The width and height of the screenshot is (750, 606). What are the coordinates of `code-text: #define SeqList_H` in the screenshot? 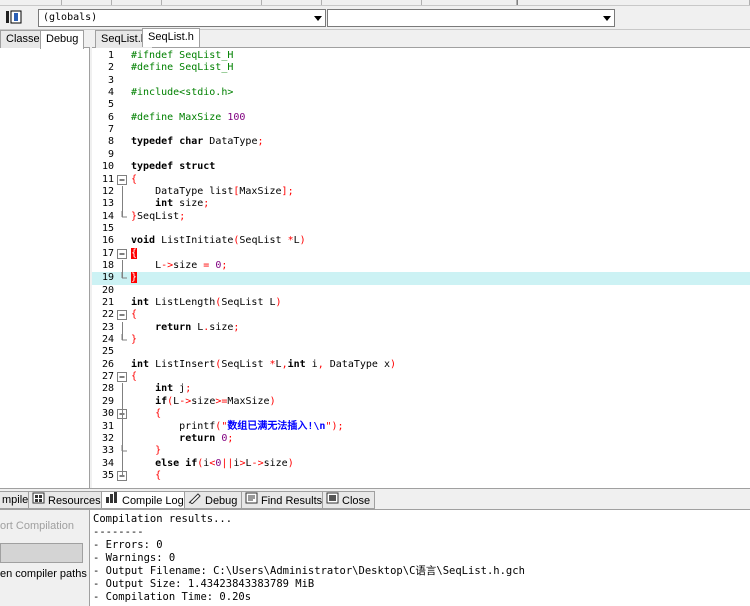 It's located at (182, 68).